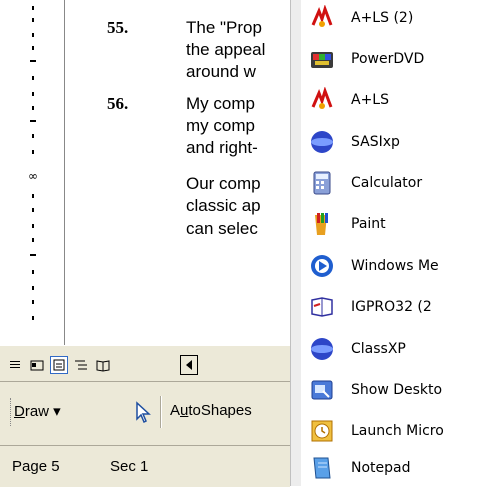  I want to click on menu-item-label: Notepad, so click(381, 468).